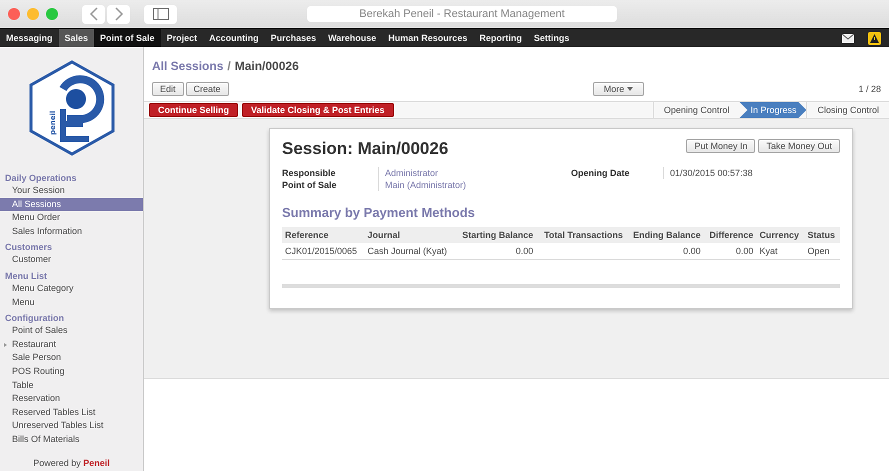 The height and width of the screenshot is (471, 889). Describe the element at coordinates (71, 413) in the screenshot. I see `sidebar-item: Reserved Tables List` at that location.